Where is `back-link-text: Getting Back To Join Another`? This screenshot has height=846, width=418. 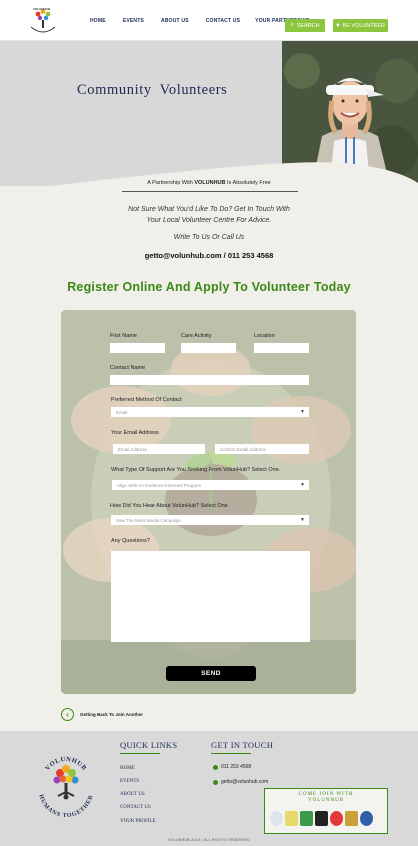
back-link-text: Getting Back To Join Another is located at coordinates (112, 714).